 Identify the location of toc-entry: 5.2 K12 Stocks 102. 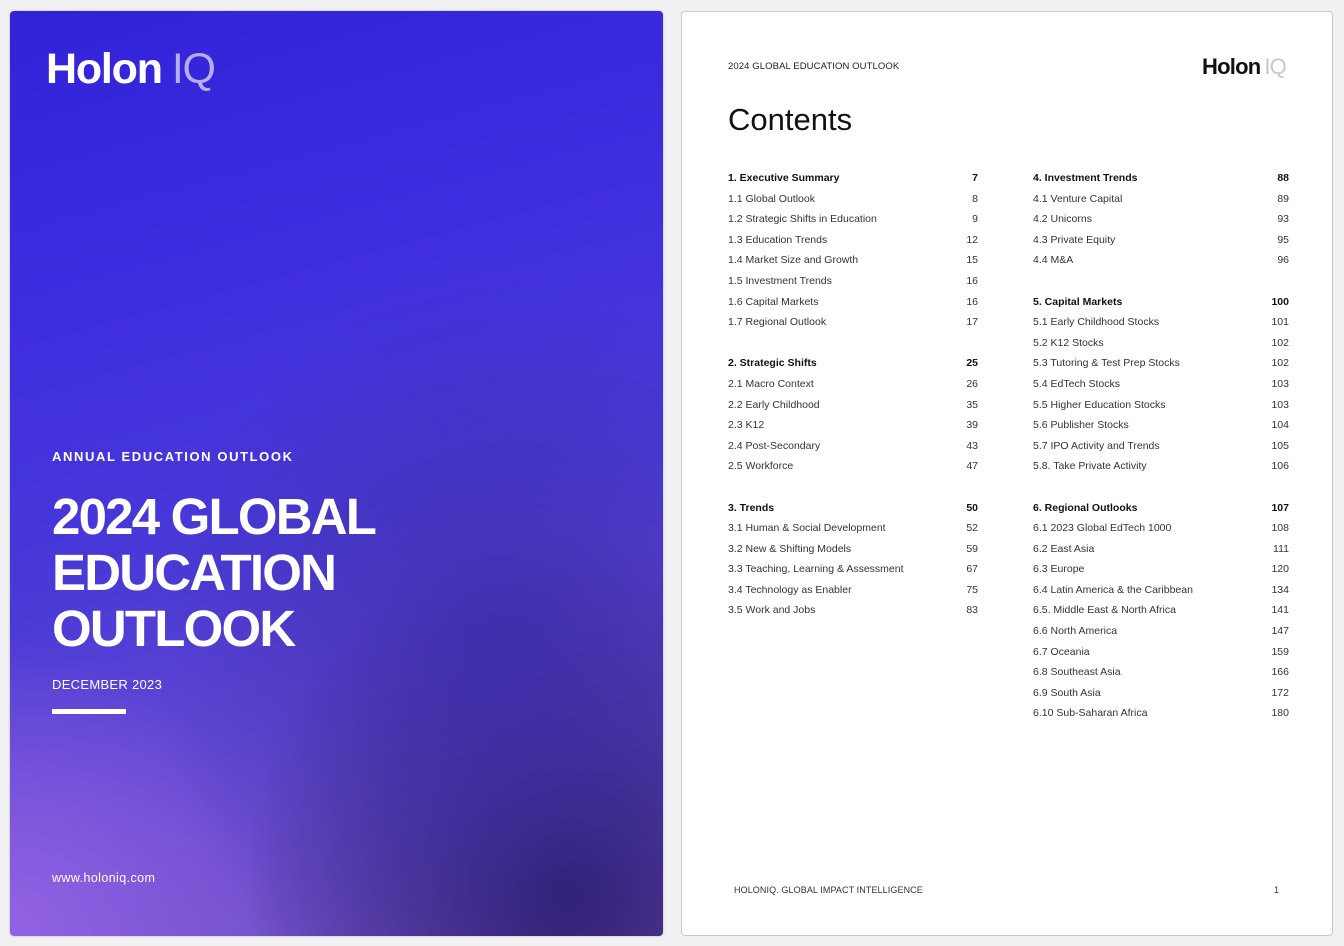
(1161, 343).